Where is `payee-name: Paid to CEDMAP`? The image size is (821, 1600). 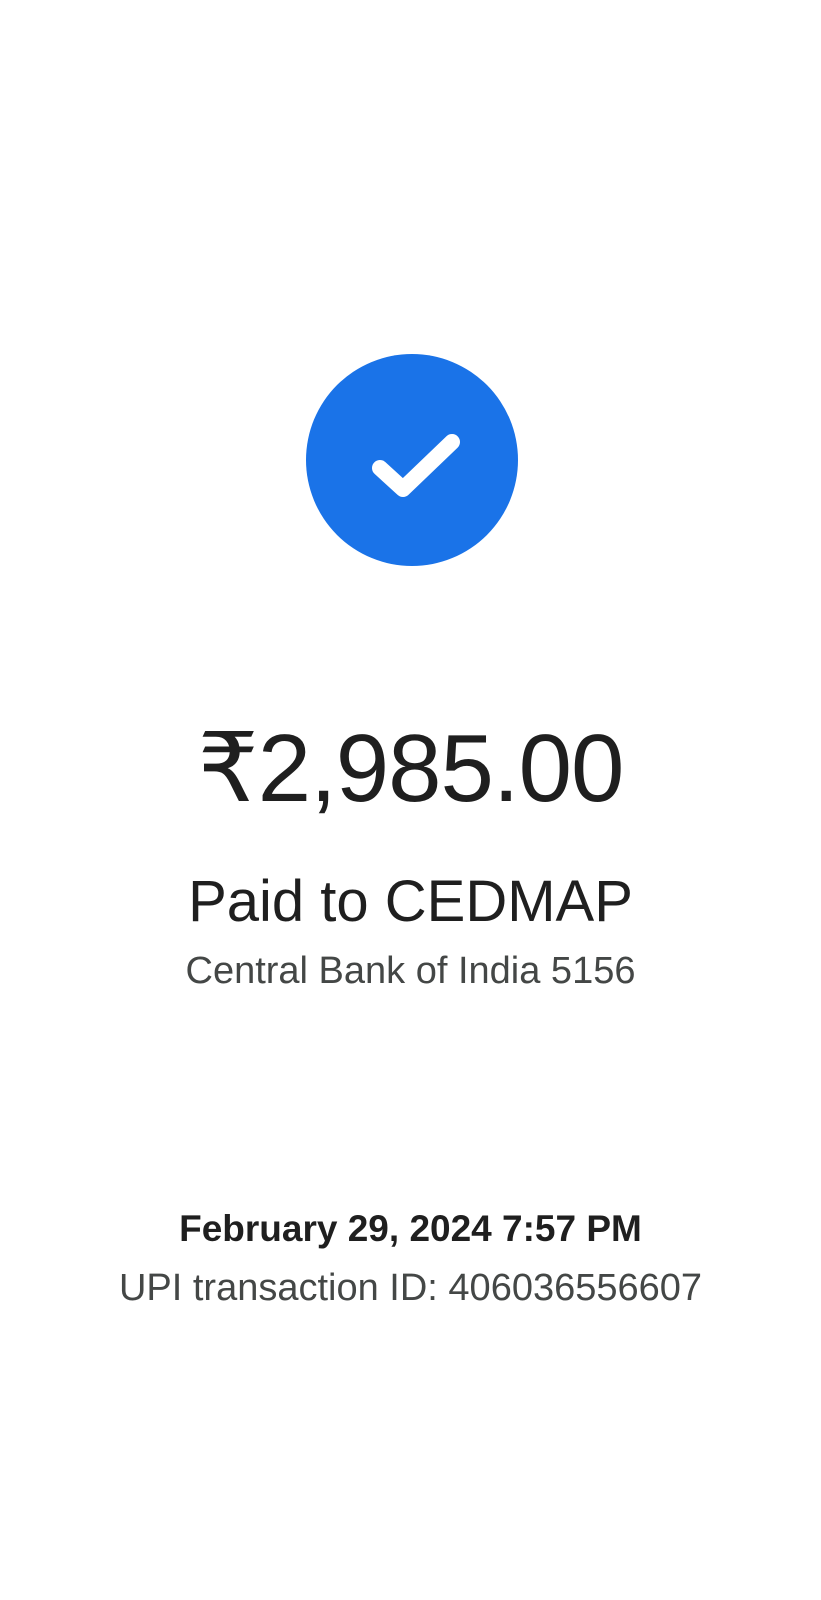
payee-name: Paid to CEDMAP is located at coordinates (410, 901).